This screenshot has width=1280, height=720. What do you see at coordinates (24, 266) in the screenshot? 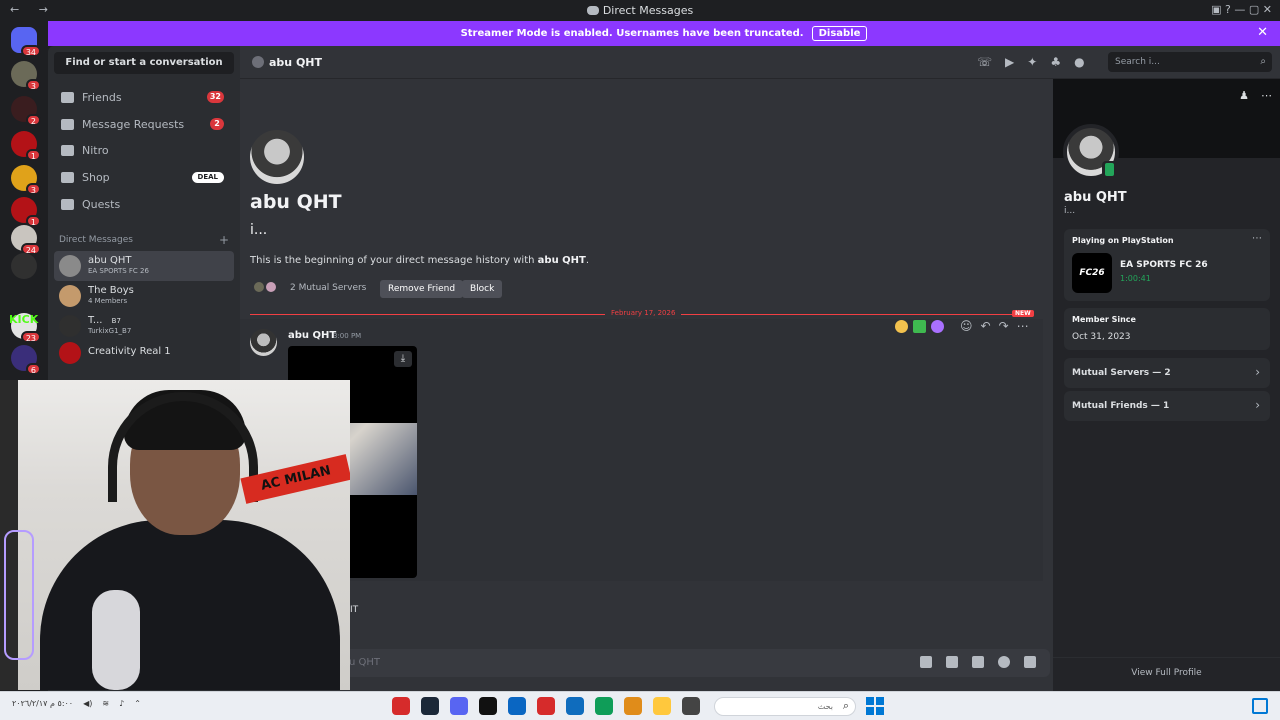
I see `server-icon` at bounding box center [24, 266].